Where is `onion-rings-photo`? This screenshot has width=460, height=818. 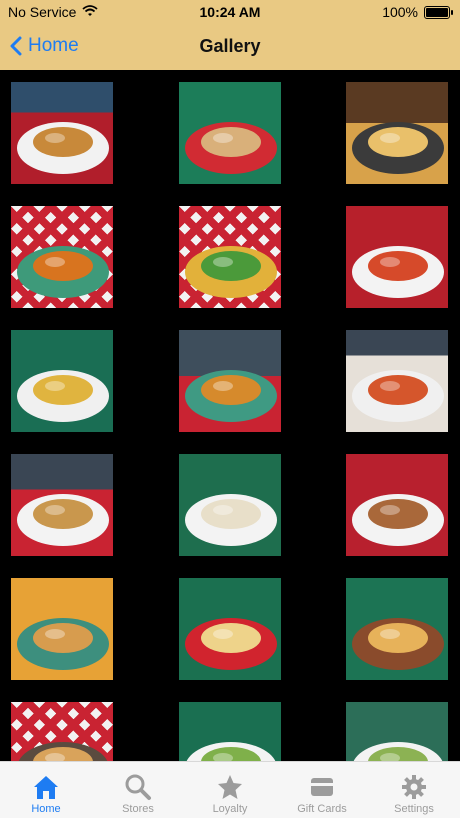 onion-rings-photo is located at coordinates (230, 381).